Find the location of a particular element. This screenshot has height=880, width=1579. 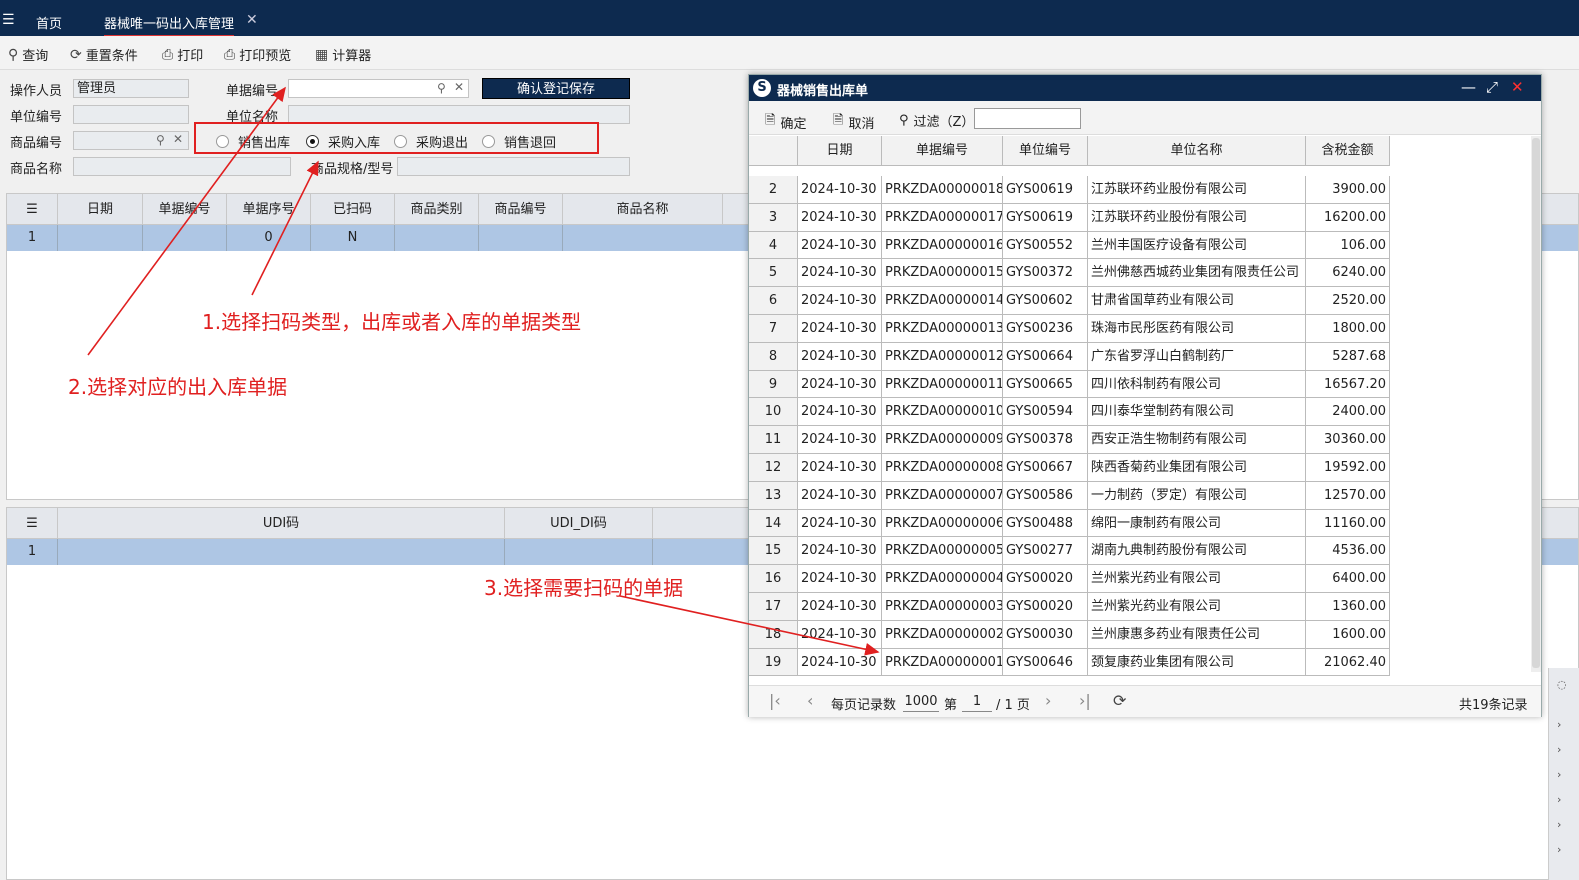

annotation-step1: 1.选择扫码类型，出库或者入库的单据类型 is located at coordinates (392, 322).